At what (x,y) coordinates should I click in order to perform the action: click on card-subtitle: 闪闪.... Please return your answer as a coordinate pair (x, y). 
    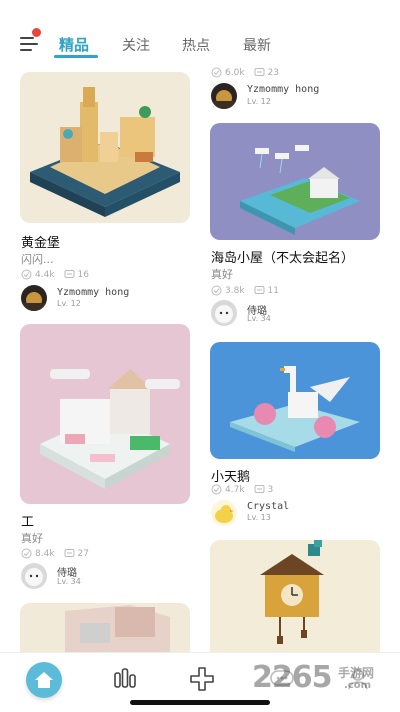
    Looking at the image, I should click on (37, 259).